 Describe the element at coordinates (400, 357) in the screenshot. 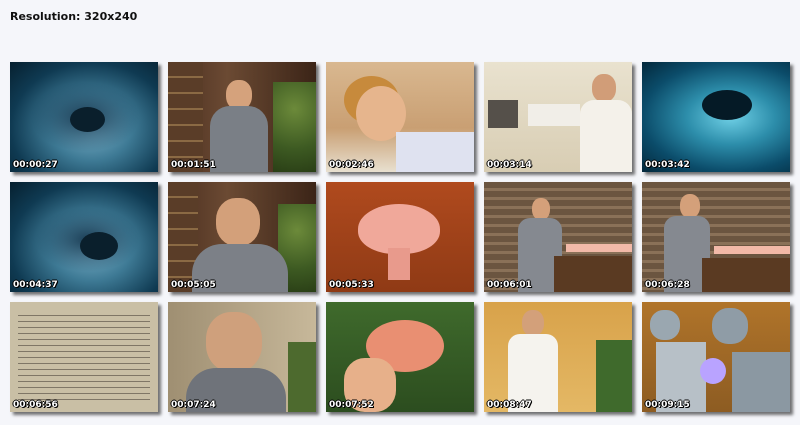

I see `thumbnail-hand-model: 00:07:52` at that location.